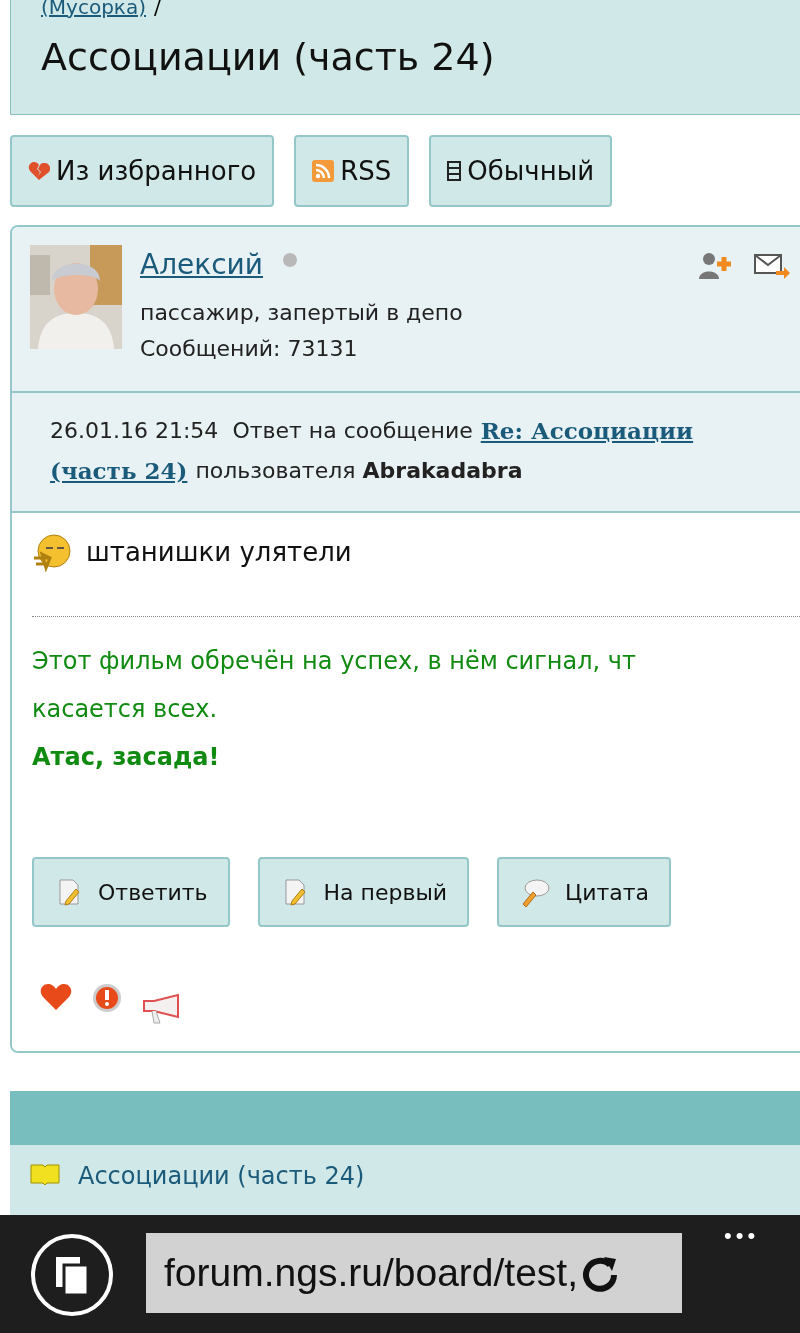 The width and height of the screenshot is (800, 1333). I want to click on post-action-button: Ответить, so click(131, 892).